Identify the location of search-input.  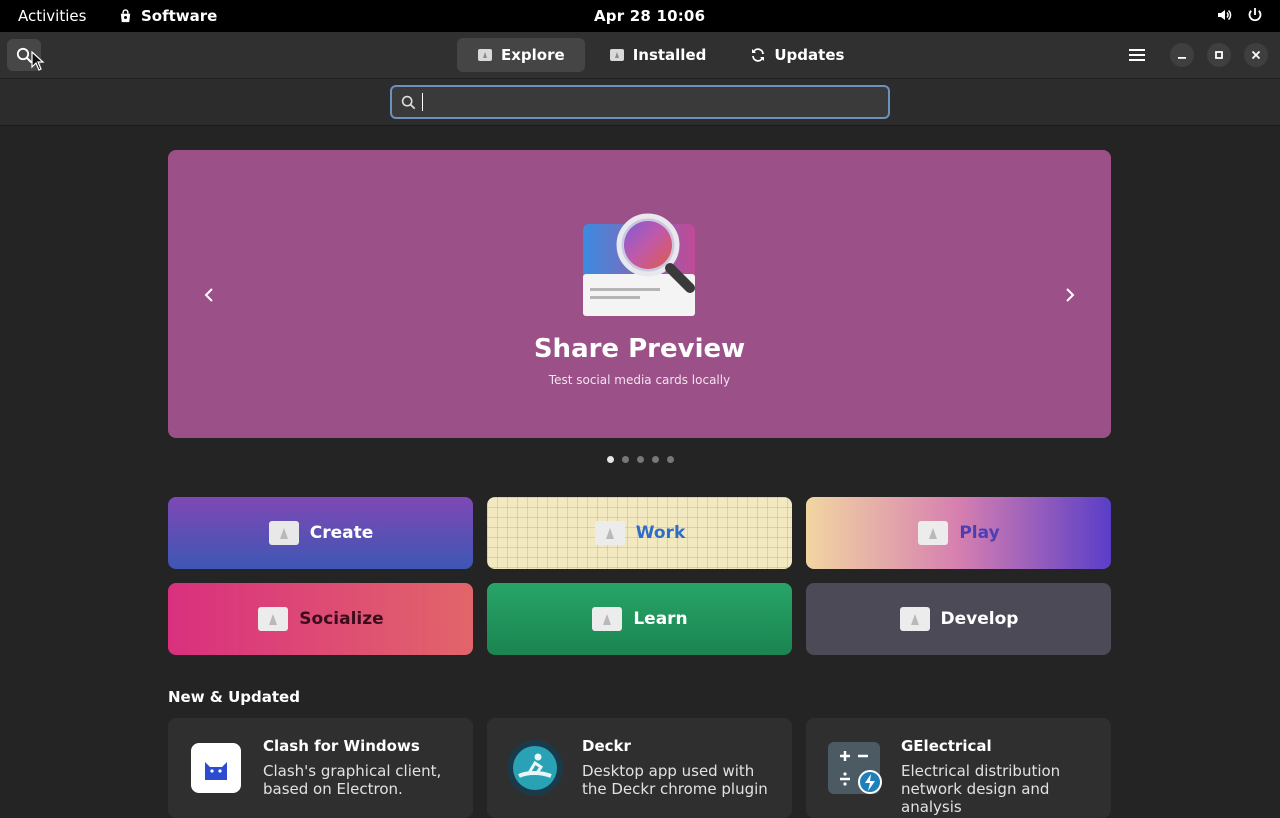
(651, 102).